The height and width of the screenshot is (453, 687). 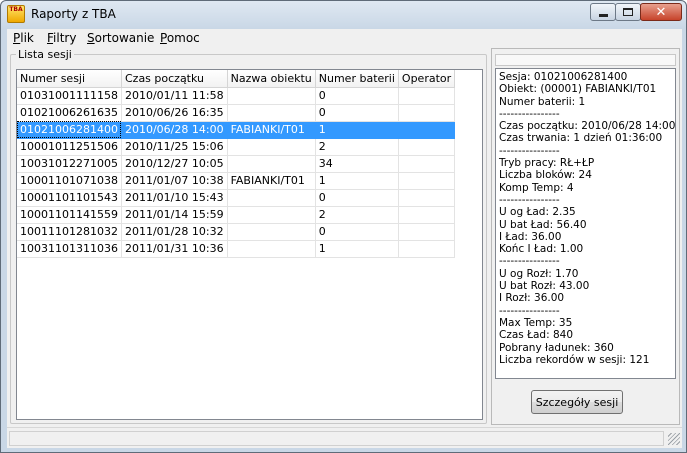 I want to click on table-row: 10001101101543 2011/01/10 15:43 0, so click(x=236, y=198).